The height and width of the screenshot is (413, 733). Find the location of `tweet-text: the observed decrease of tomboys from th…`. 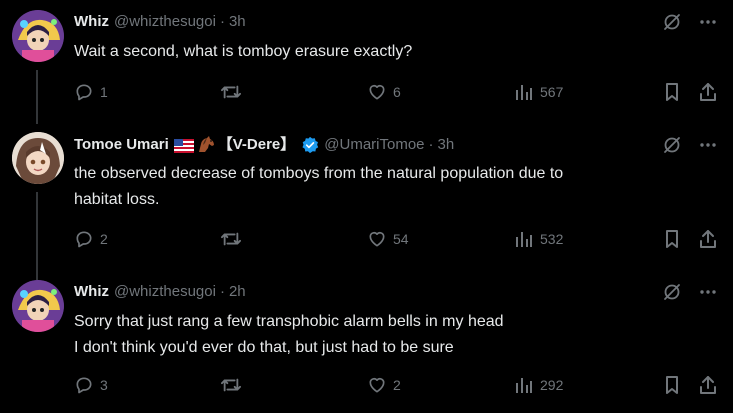

tweet-text: the observed decrease of tomboys from th… is located at coordinates (384, 187).